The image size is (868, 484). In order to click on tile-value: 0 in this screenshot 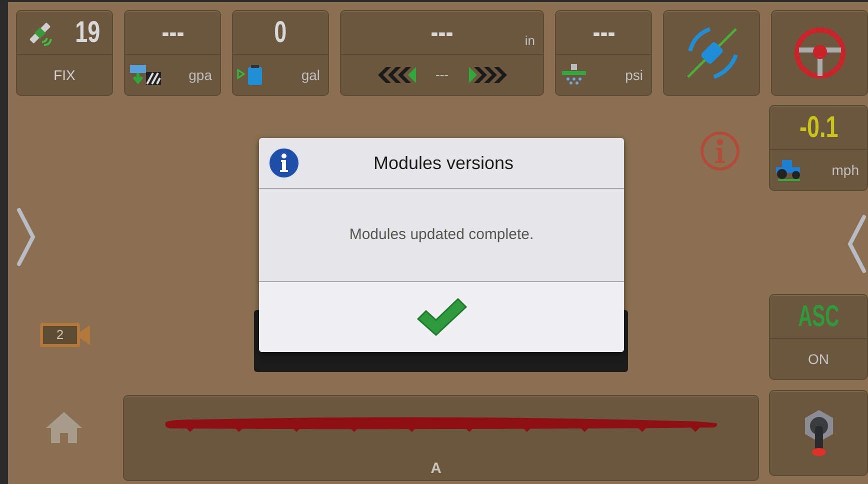, I will do `click(280, 33)`.